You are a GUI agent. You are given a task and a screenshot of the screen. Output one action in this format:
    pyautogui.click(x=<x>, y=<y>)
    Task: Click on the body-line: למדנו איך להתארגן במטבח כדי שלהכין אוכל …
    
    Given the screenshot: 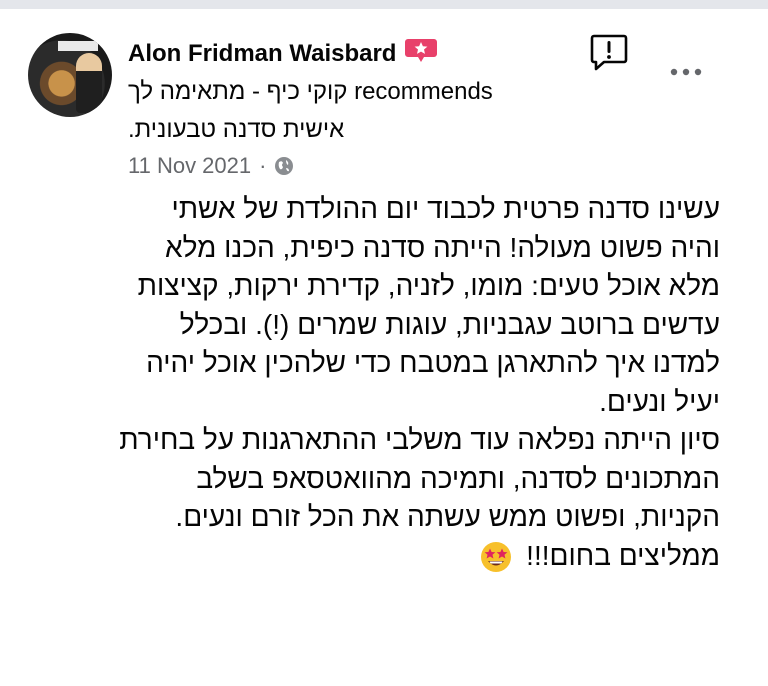 What is the action you would take?
    pyautogui.click(x=433, y=362)
    